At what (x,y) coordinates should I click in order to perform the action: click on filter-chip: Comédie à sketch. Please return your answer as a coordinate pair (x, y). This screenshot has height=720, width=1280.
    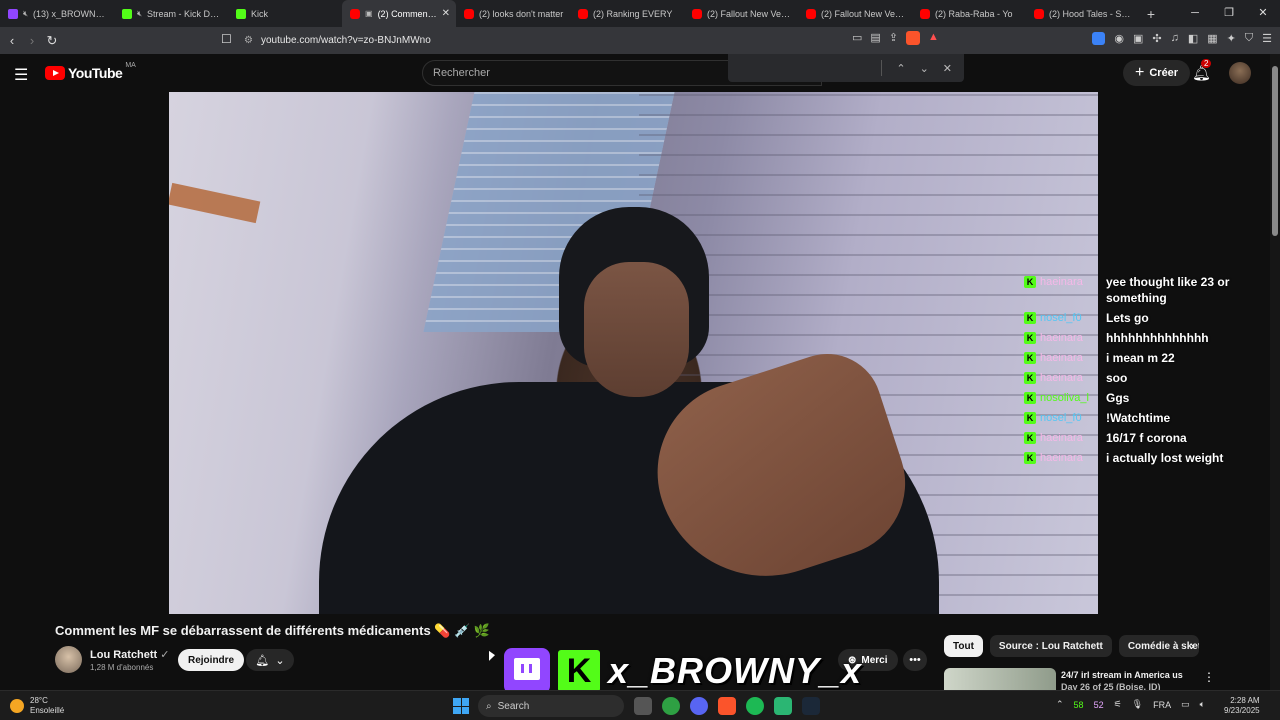
    Looking at the image, I should click on (1158, 646).